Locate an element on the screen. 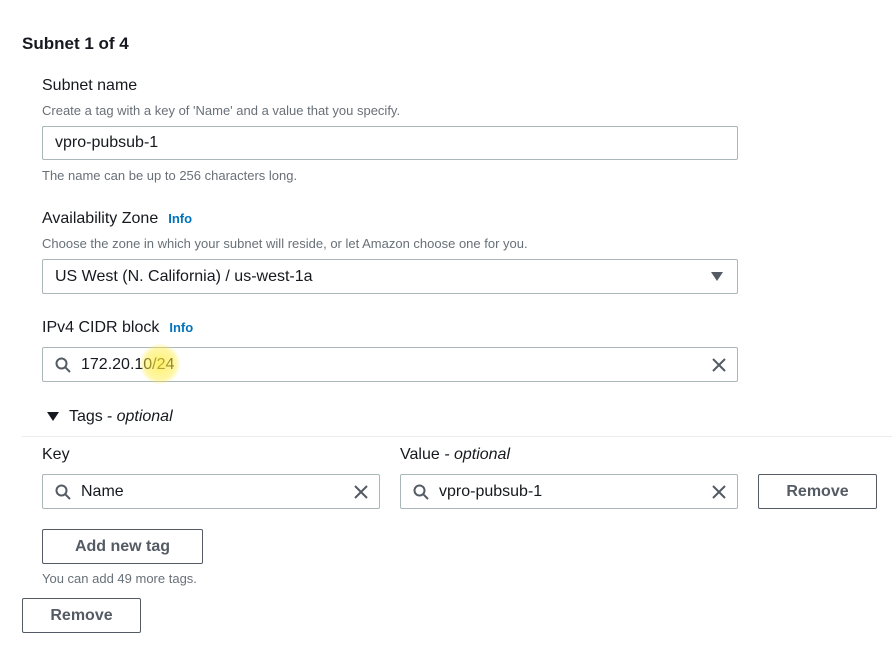 Image resolution: width=892 pixels, height=652 pixels. availability-zone-label: Availability Zone is located at coordinates (100, 218).